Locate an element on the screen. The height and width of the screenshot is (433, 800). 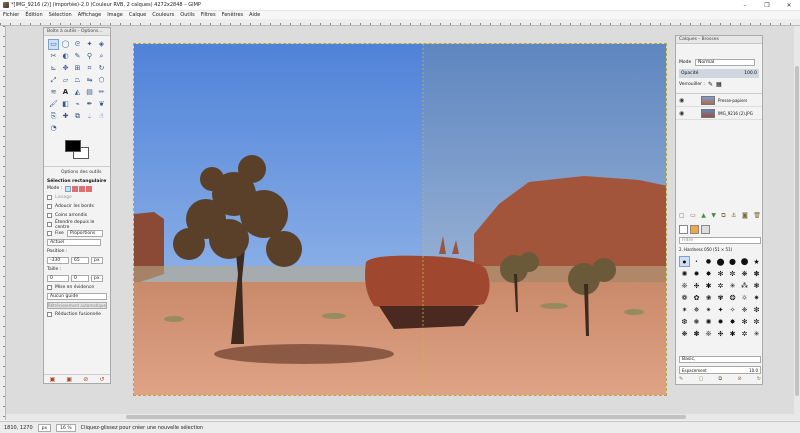
shear-icon: ▱ is located at coordinates (65, 80).